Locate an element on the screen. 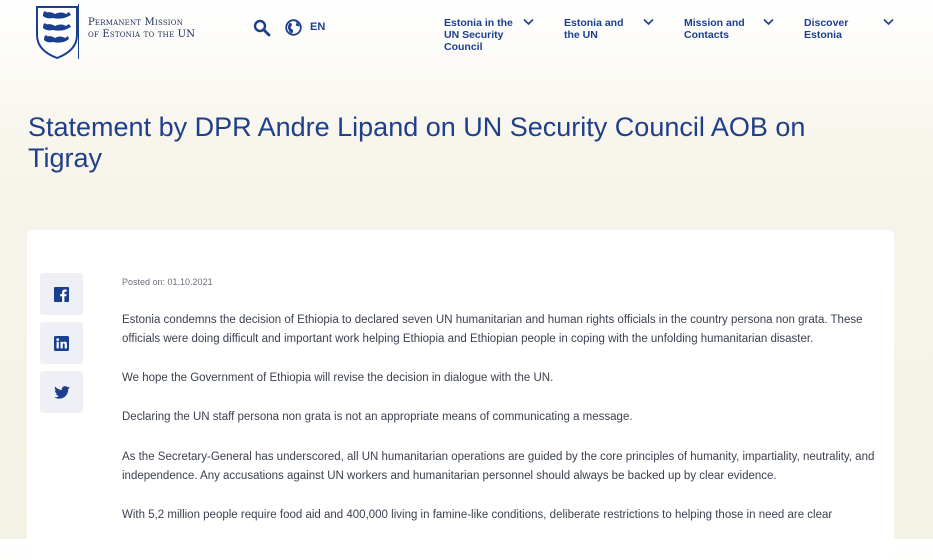 The image size is (933, 560). nav-item-mission-and-contacts: Mission and Contacts is located at coordinates (739, 29).